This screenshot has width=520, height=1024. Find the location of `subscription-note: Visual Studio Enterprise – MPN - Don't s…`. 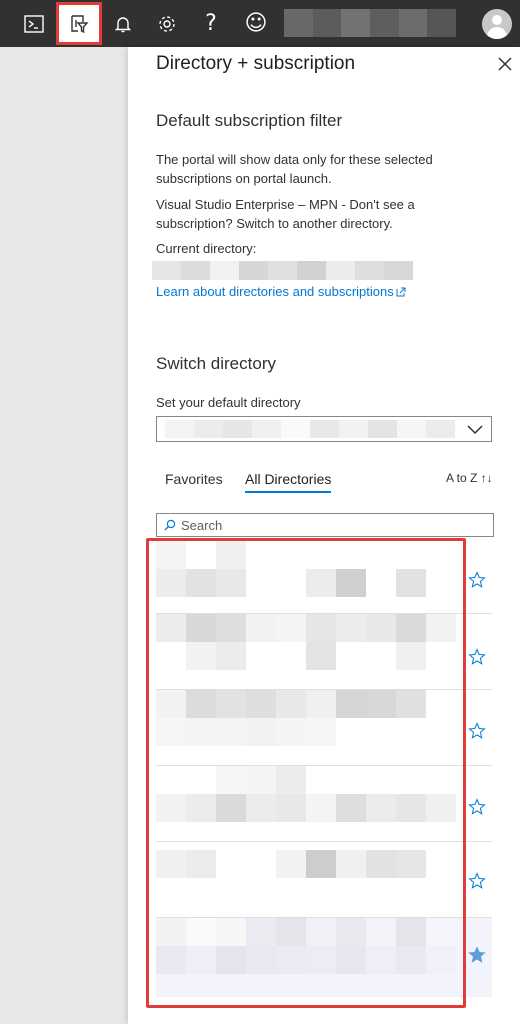

subscription-note: Visual Studio Enterprise – MPN - Don't s… is located at coordinates (285, 214).